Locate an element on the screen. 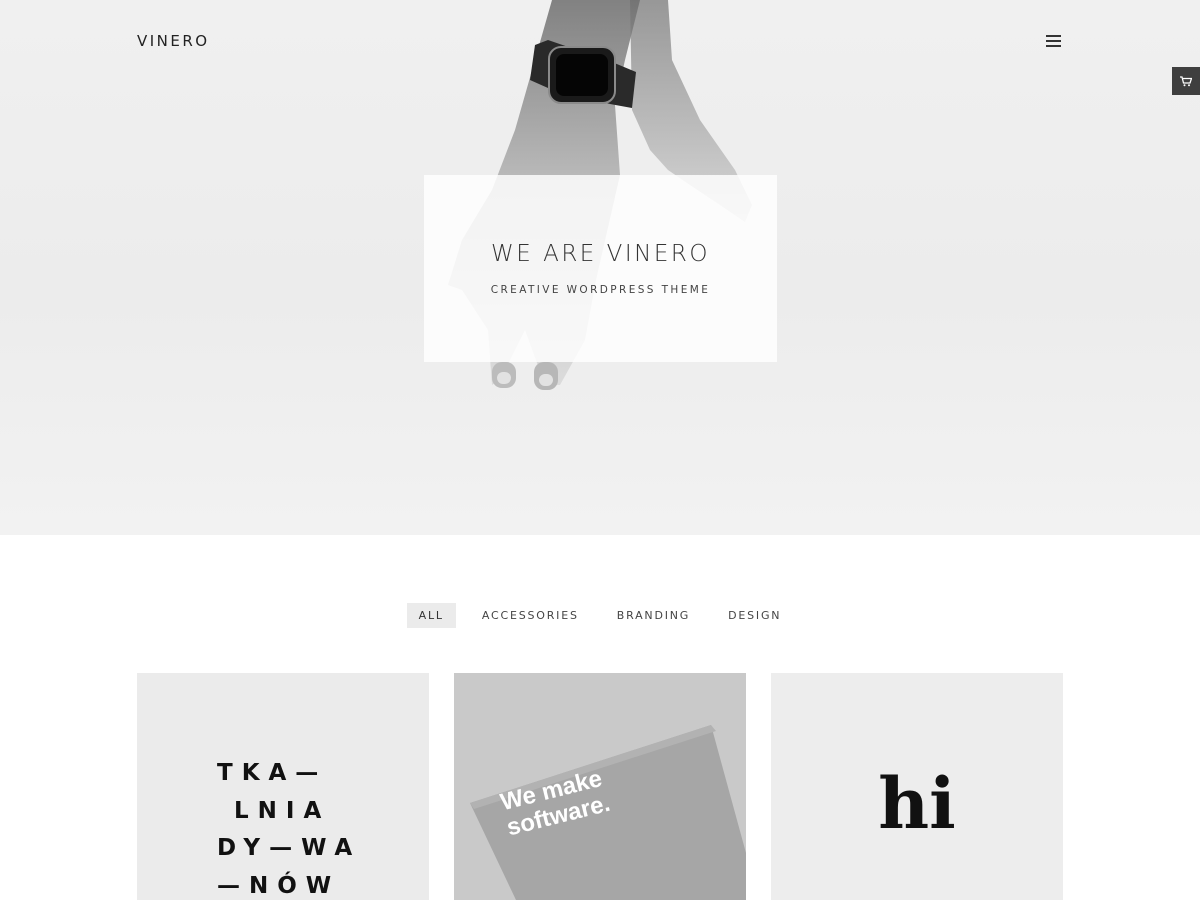  tkalnia-line-2: LNIA is located at coordinates (274, 810).